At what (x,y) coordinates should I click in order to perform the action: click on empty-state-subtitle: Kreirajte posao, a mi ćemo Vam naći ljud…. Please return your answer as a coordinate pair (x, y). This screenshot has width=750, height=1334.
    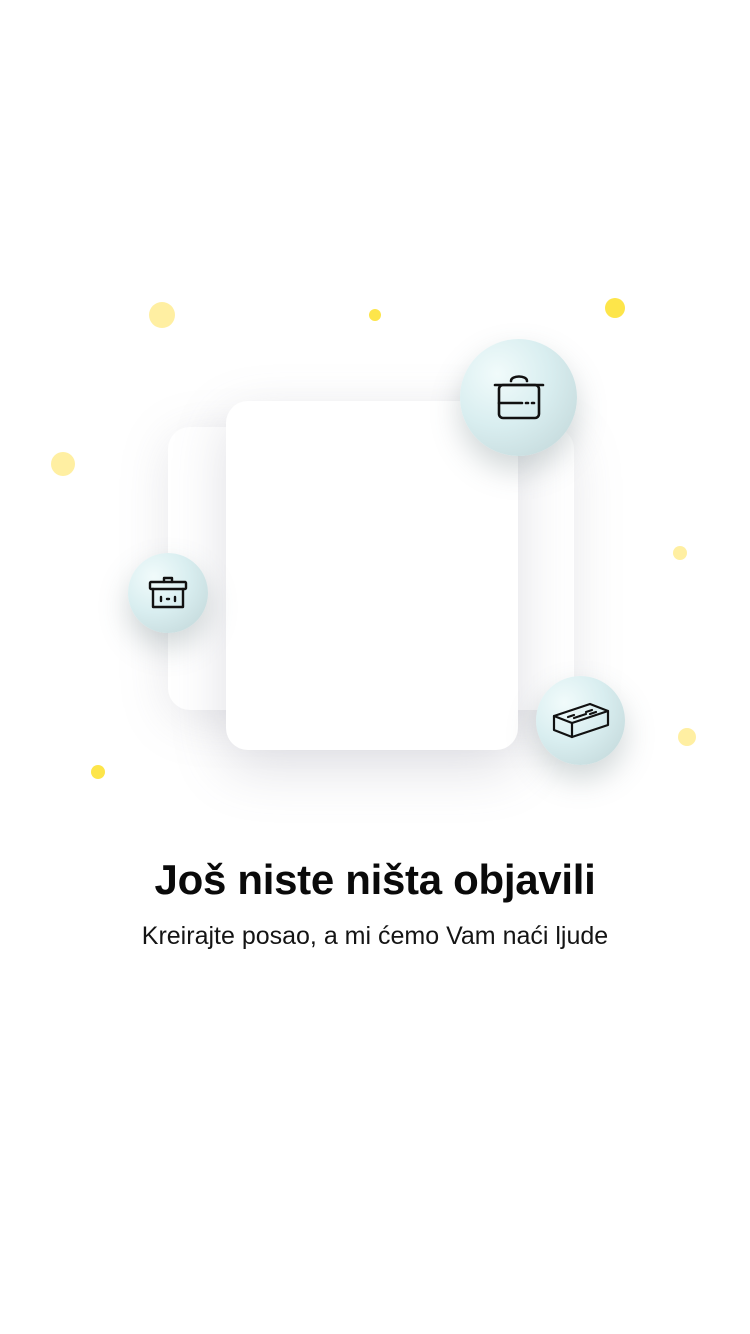
    Looking at the image, I should click on (375, 936).